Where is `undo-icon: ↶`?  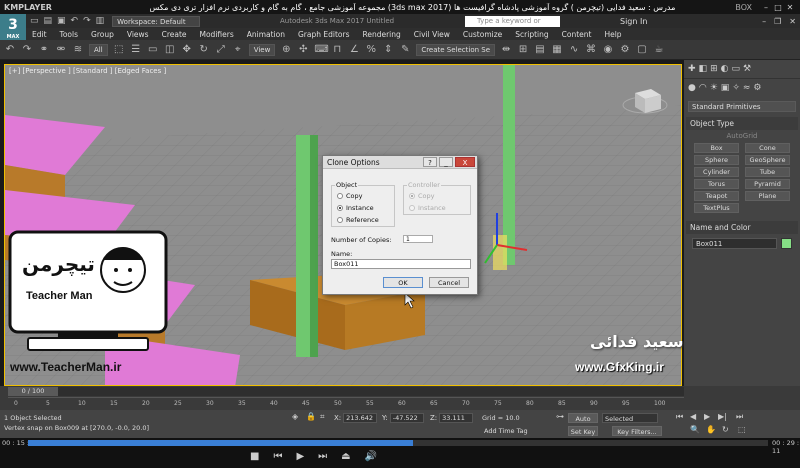 undo-icon: ↶ is located at coordinates (10, 49).